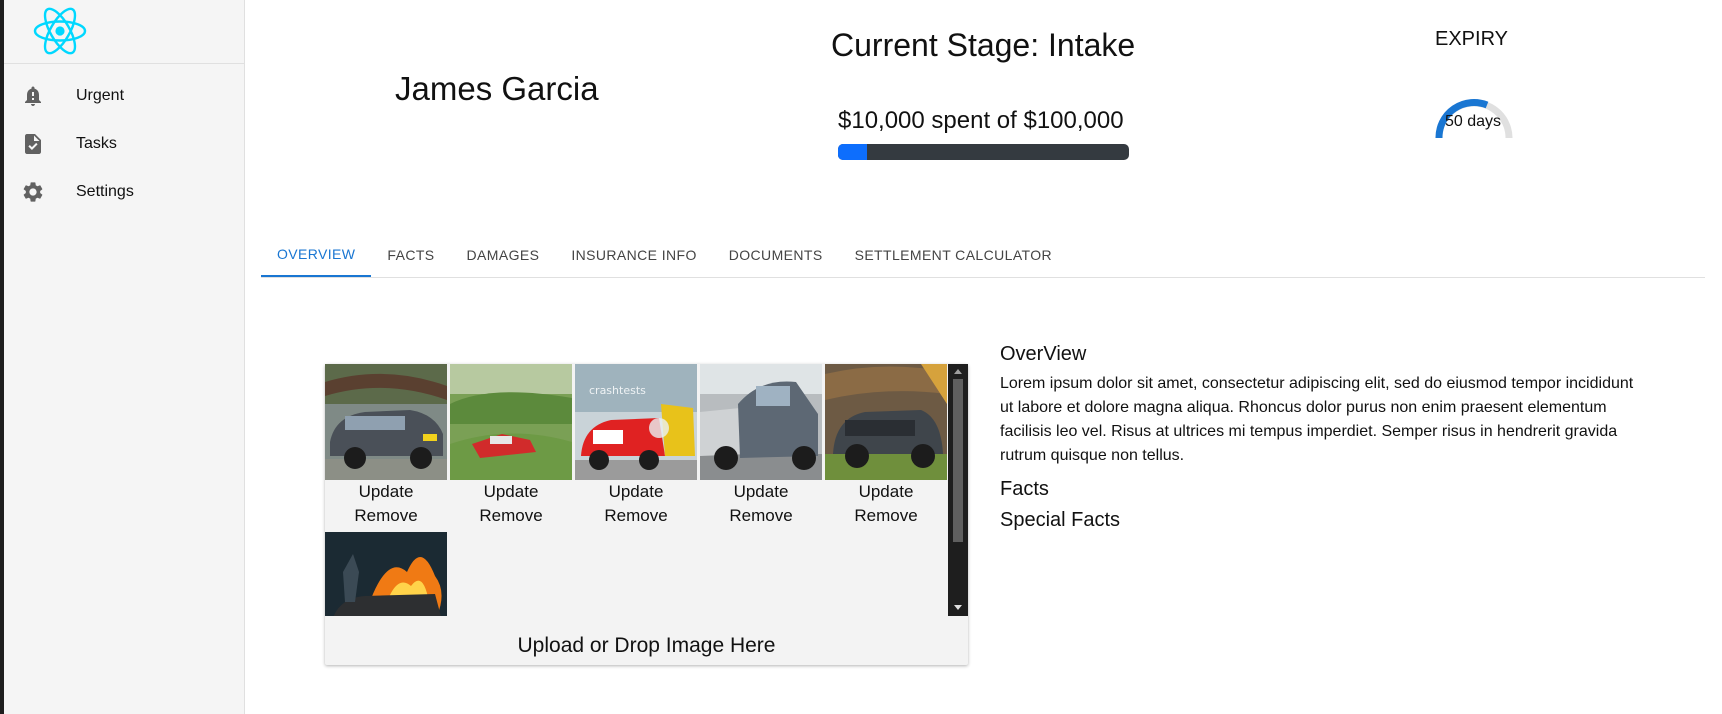  I want to click on sidebar-item-label: Tasks, so click(96, 143).